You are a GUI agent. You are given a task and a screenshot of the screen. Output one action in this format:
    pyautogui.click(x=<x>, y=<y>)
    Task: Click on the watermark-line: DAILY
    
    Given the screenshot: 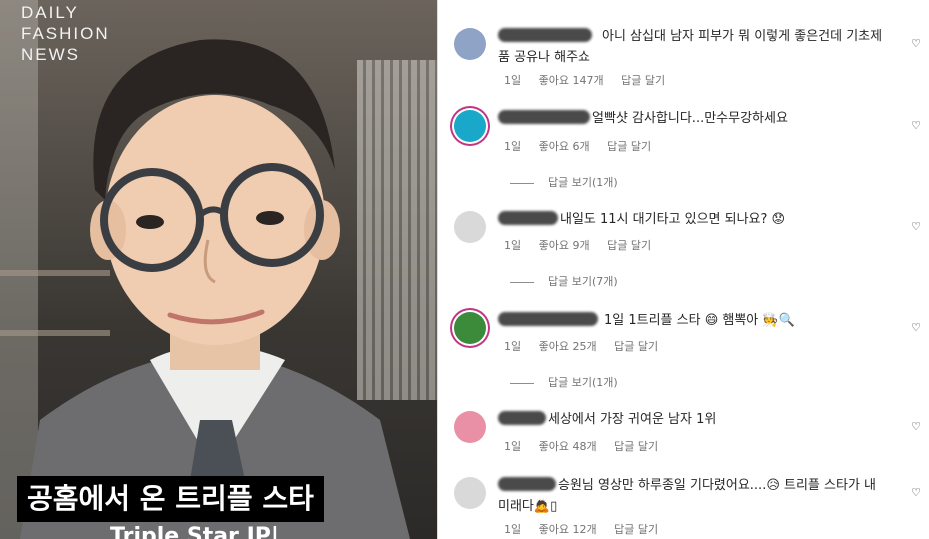 What is the action you would take?
    pyautogui.click(x=50, y=12)
    